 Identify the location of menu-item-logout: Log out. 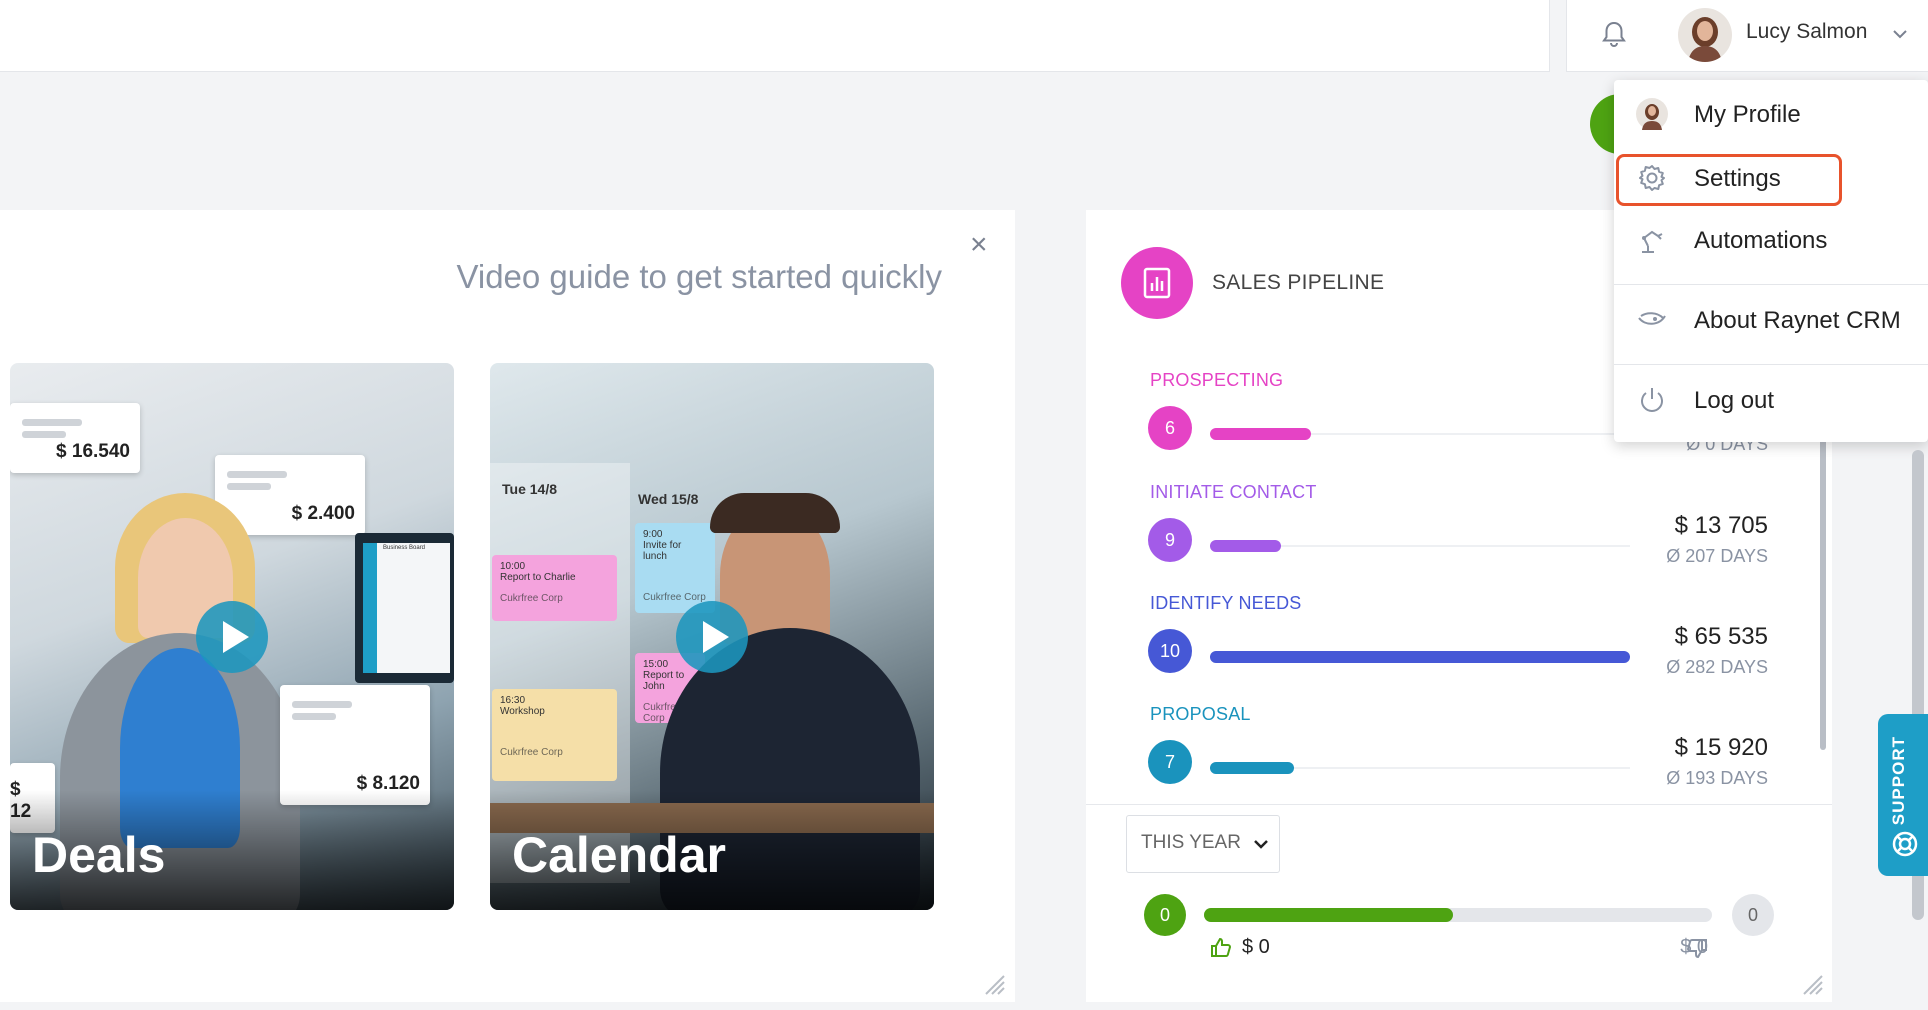
(1771, 400).